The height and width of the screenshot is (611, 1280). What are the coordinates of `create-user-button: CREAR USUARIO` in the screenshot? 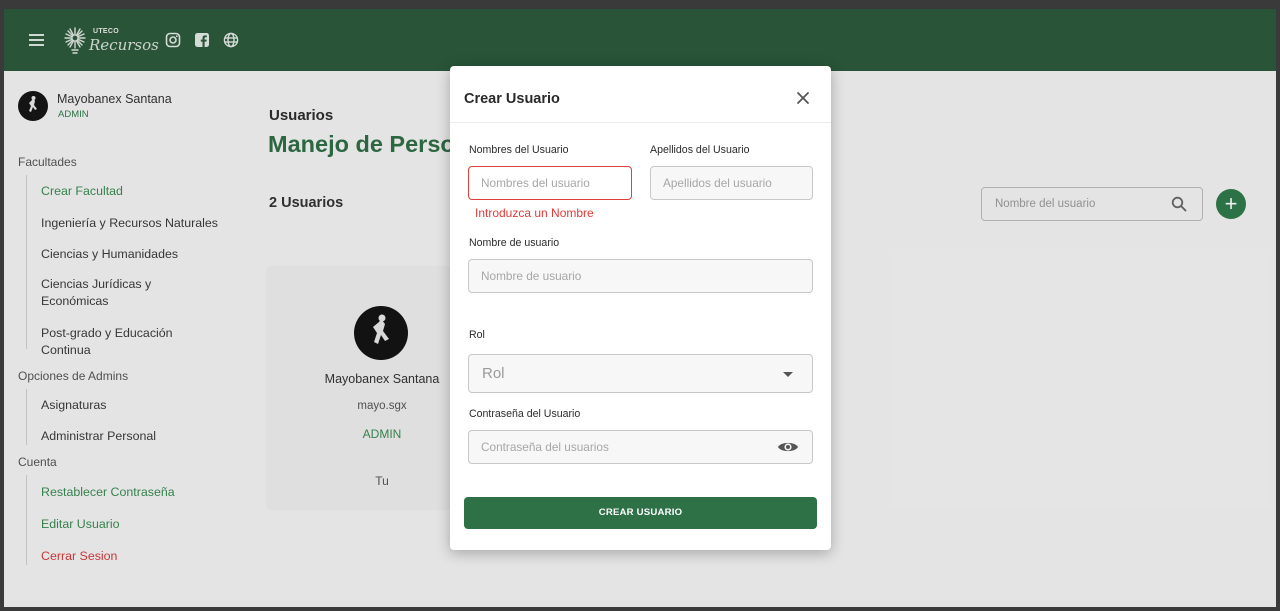 It's located at (640, 513).